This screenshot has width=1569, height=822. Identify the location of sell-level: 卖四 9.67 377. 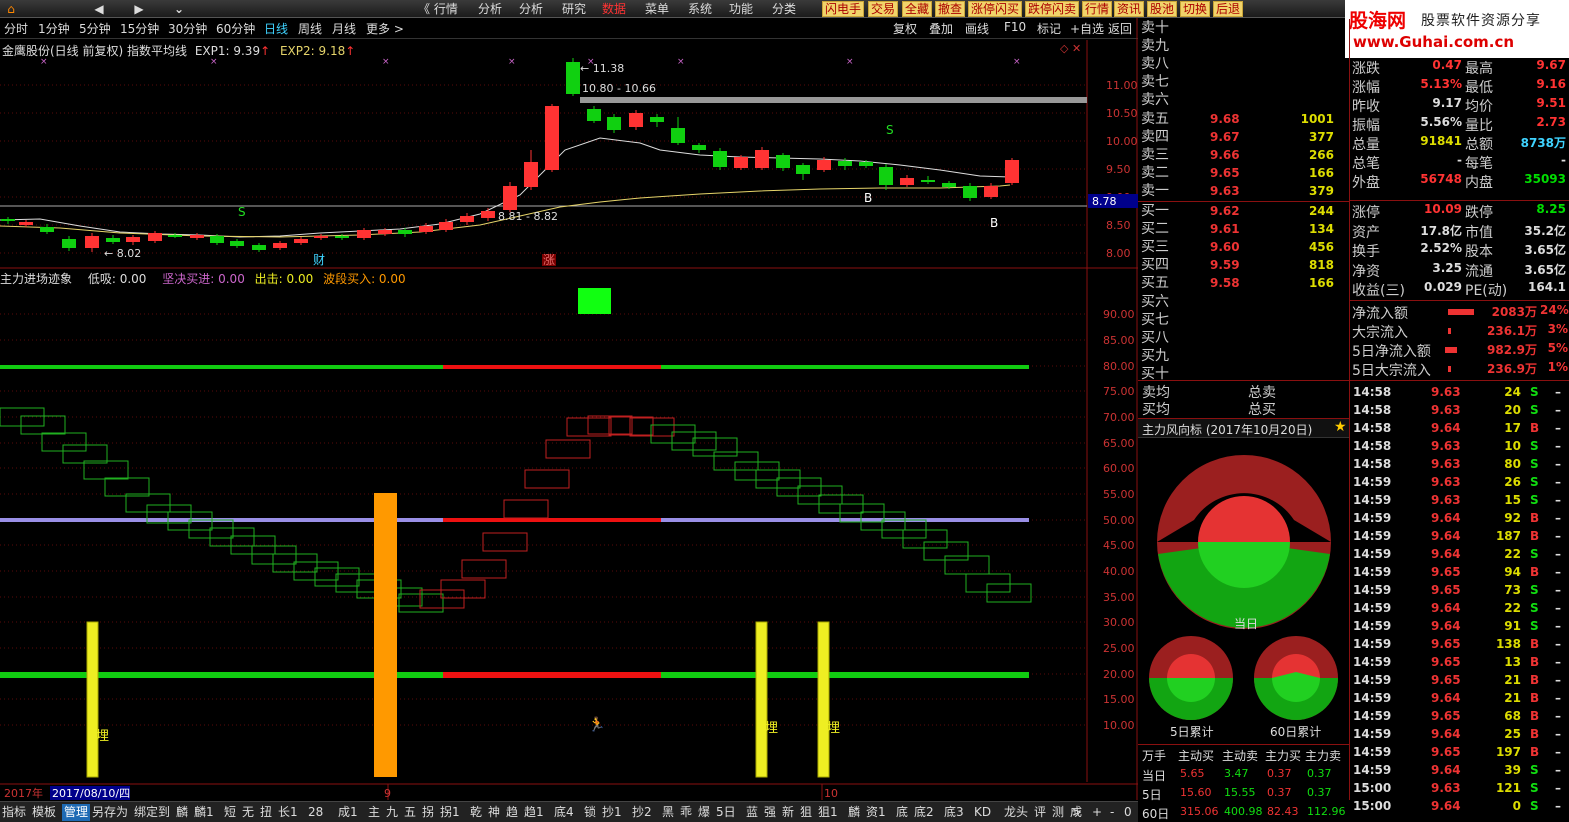
(1244, 137).